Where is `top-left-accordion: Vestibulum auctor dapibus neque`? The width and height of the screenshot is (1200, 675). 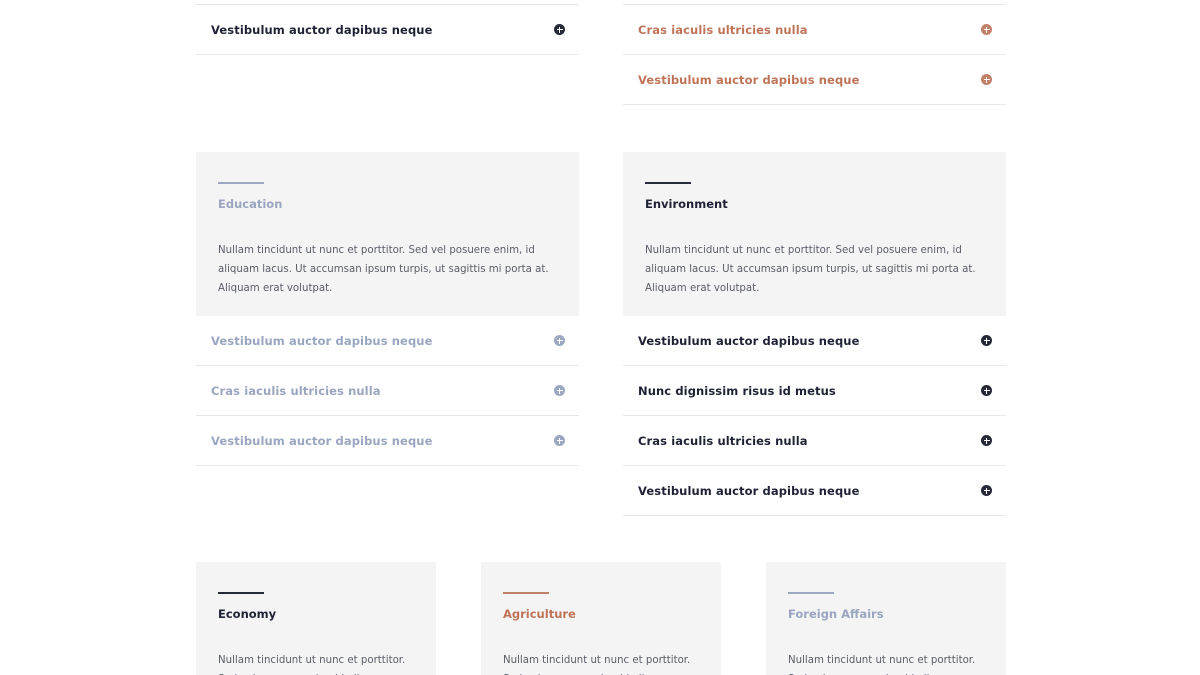
top-left-accordion: Vestibulum auctor dapibus neque is located at coordinates (387, 30).